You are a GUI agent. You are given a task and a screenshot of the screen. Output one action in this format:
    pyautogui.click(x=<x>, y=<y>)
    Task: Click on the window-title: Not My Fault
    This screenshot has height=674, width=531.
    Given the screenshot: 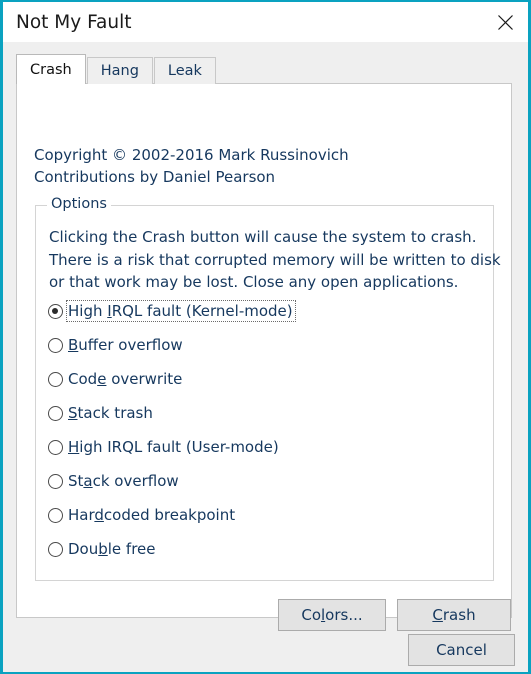 What is the action you would take?
    pyautogui.click(x=74, y=22)
    